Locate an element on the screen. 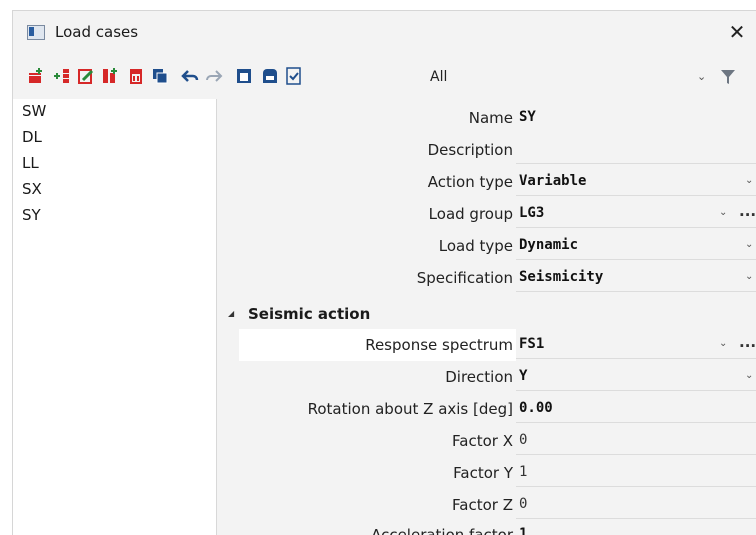 The height and width of the screenshot is (535, 756). copy-icon is located at coordinates (110, 76).